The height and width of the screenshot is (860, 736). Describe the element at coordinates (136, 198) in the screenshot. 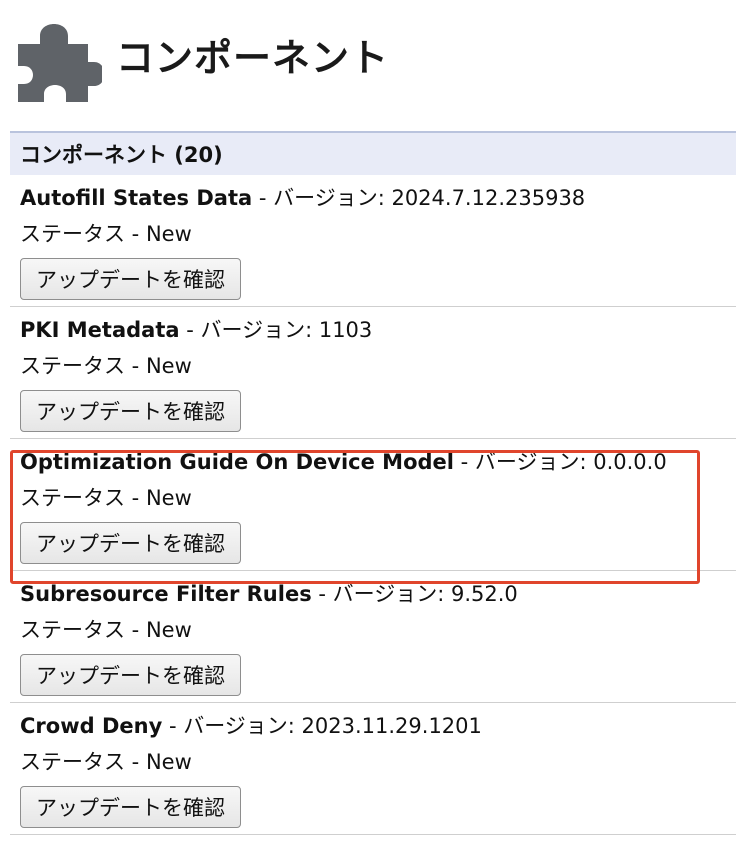

I see `component-name: Autofill States Data` at that location.